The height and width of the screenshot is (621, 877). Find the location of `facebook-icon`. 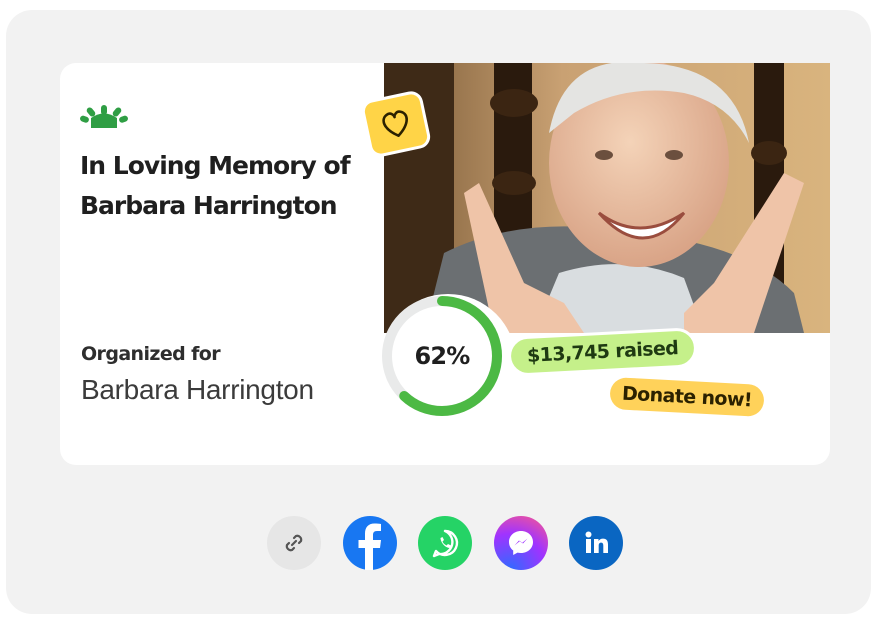

facebook-icon is located at coordinates (369, 546).